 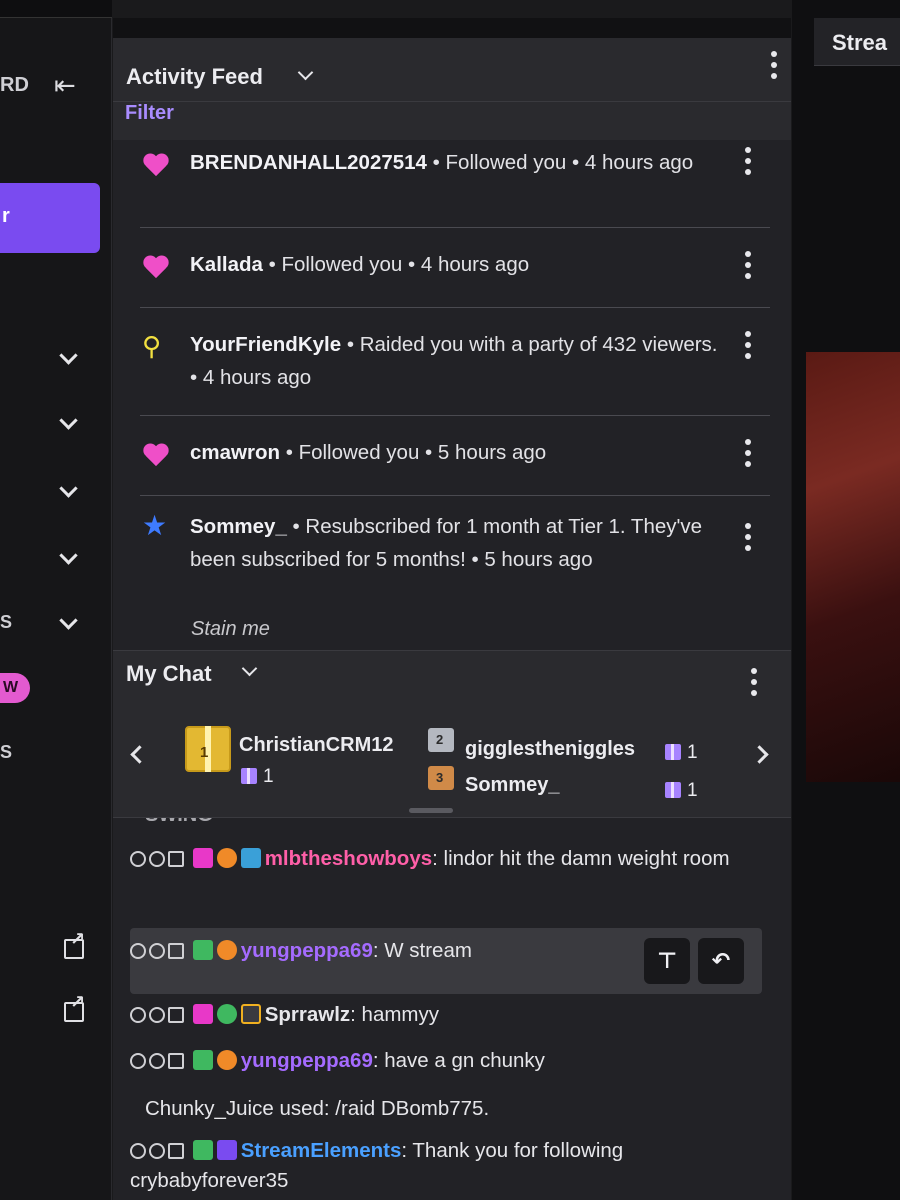 What do you see at coordinates (441, 778) in the screenshot?
I see `gift-rank-3-icon: 3` at bounding box center [441, 778].